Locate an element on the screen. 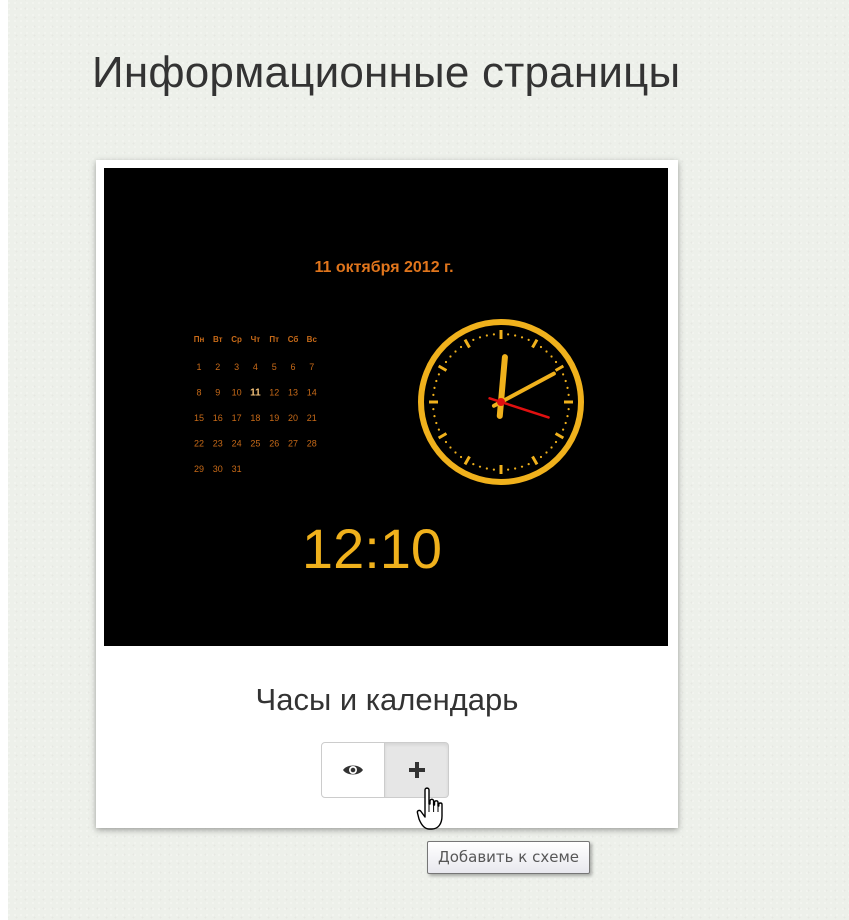 Image resolution: width=849 pixels, height=920 pixels. calendar-day: 27 is located at coordinates (293, 444).